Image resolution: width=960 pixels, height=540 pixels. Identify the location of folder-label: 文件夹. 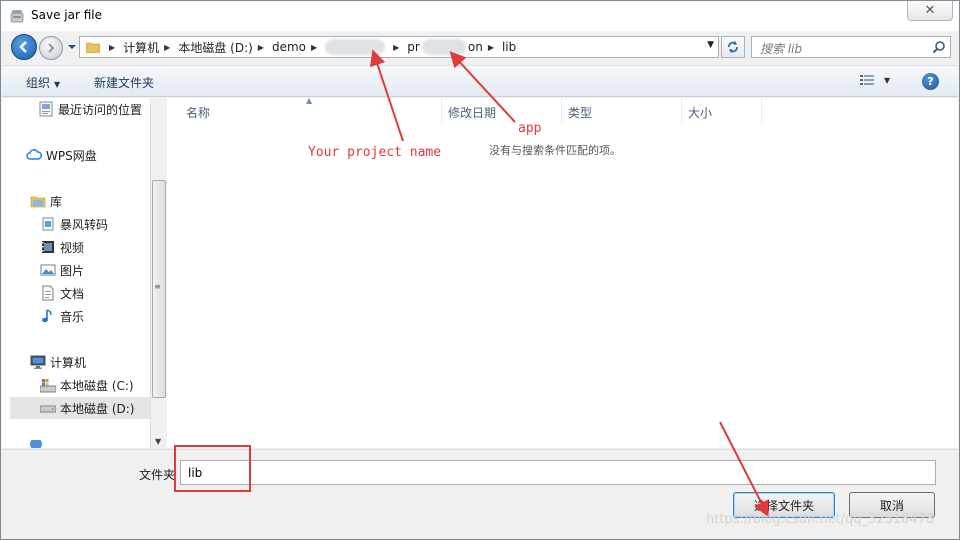
(157, 475).